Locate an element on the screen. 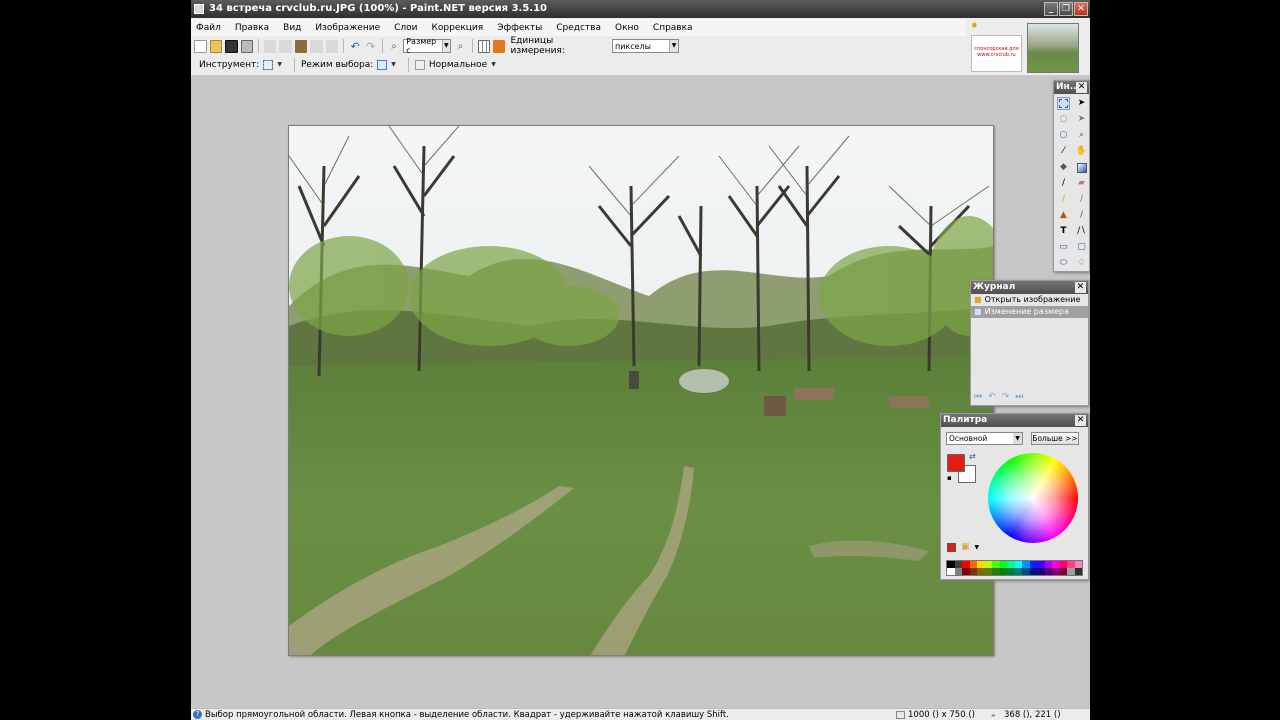 The height and width of the screenshot is (720, 1280). ellipse-tool-icon: ⬭ is located at coordinates (1063, 263).